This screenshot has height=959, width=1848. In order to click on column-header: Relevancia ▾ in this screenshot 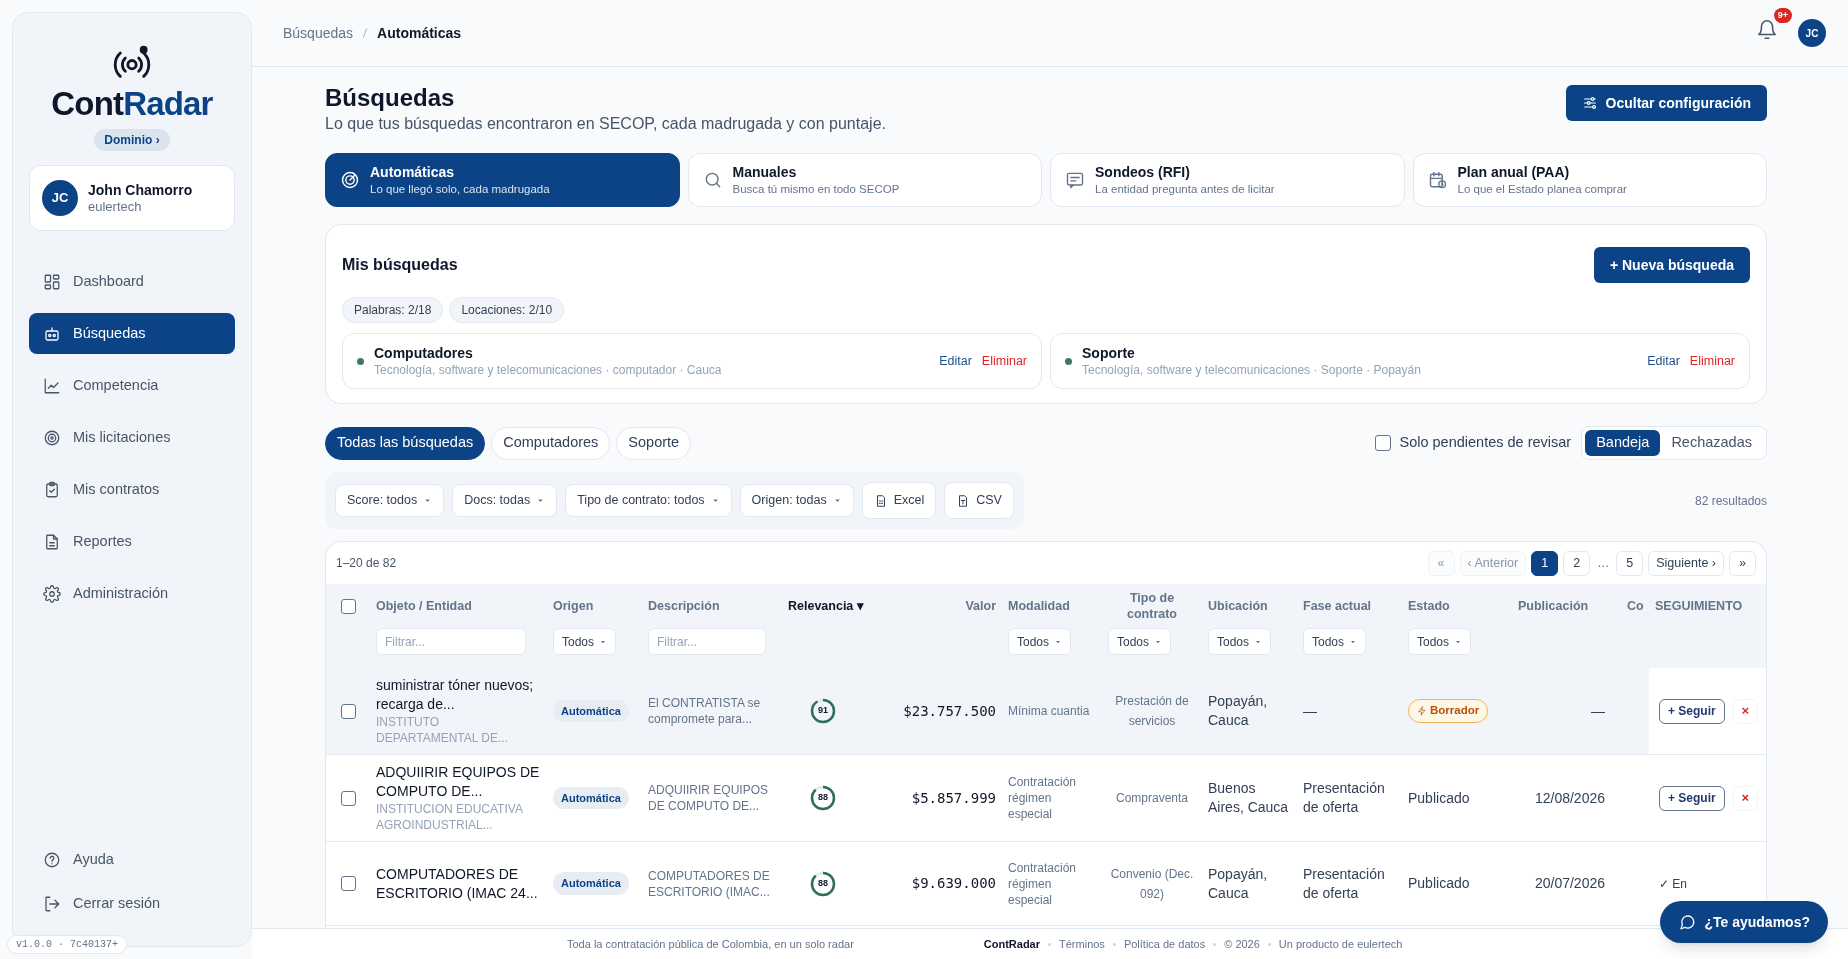, I will do `click(826, 606)`.